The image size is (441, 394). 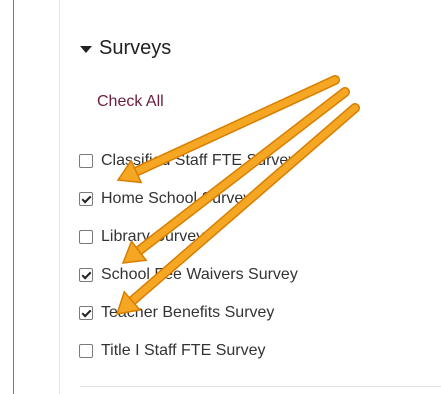 I want to click on survey-item: Classified Staff FTE Survey, so click(x=188, y=161).